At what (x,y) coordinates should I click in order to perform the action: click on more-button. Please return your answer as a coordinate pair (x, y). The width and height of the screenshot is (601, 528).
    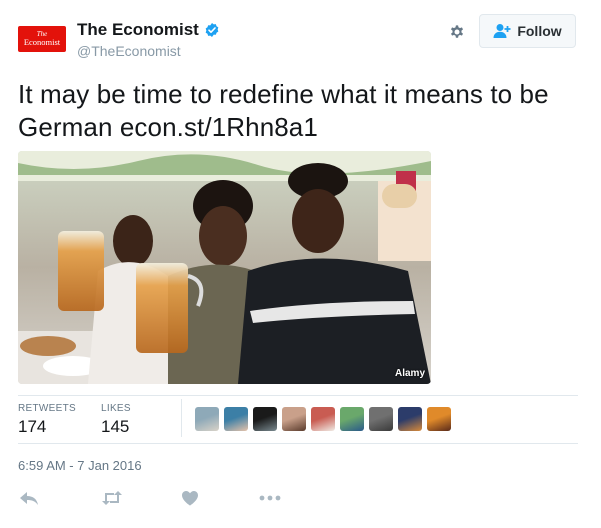
    Looking at the image, I should click on (270, 498).